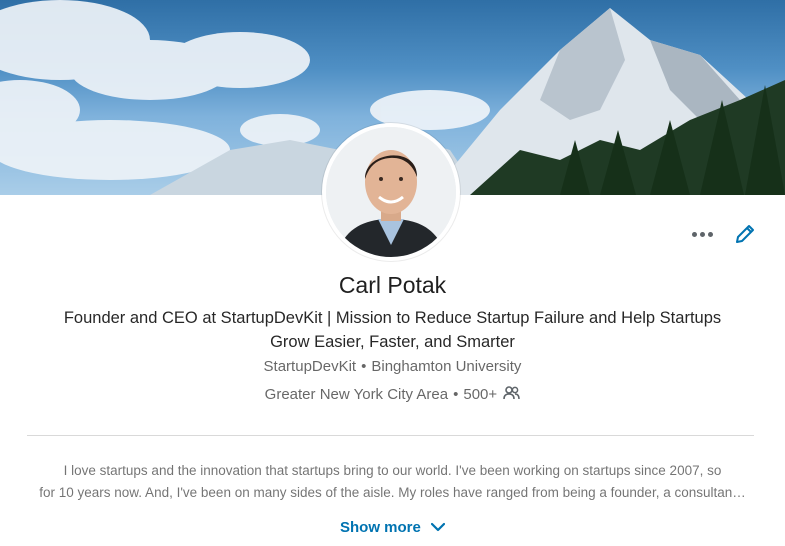  I want to click on profile-actions, so click(723, 234).